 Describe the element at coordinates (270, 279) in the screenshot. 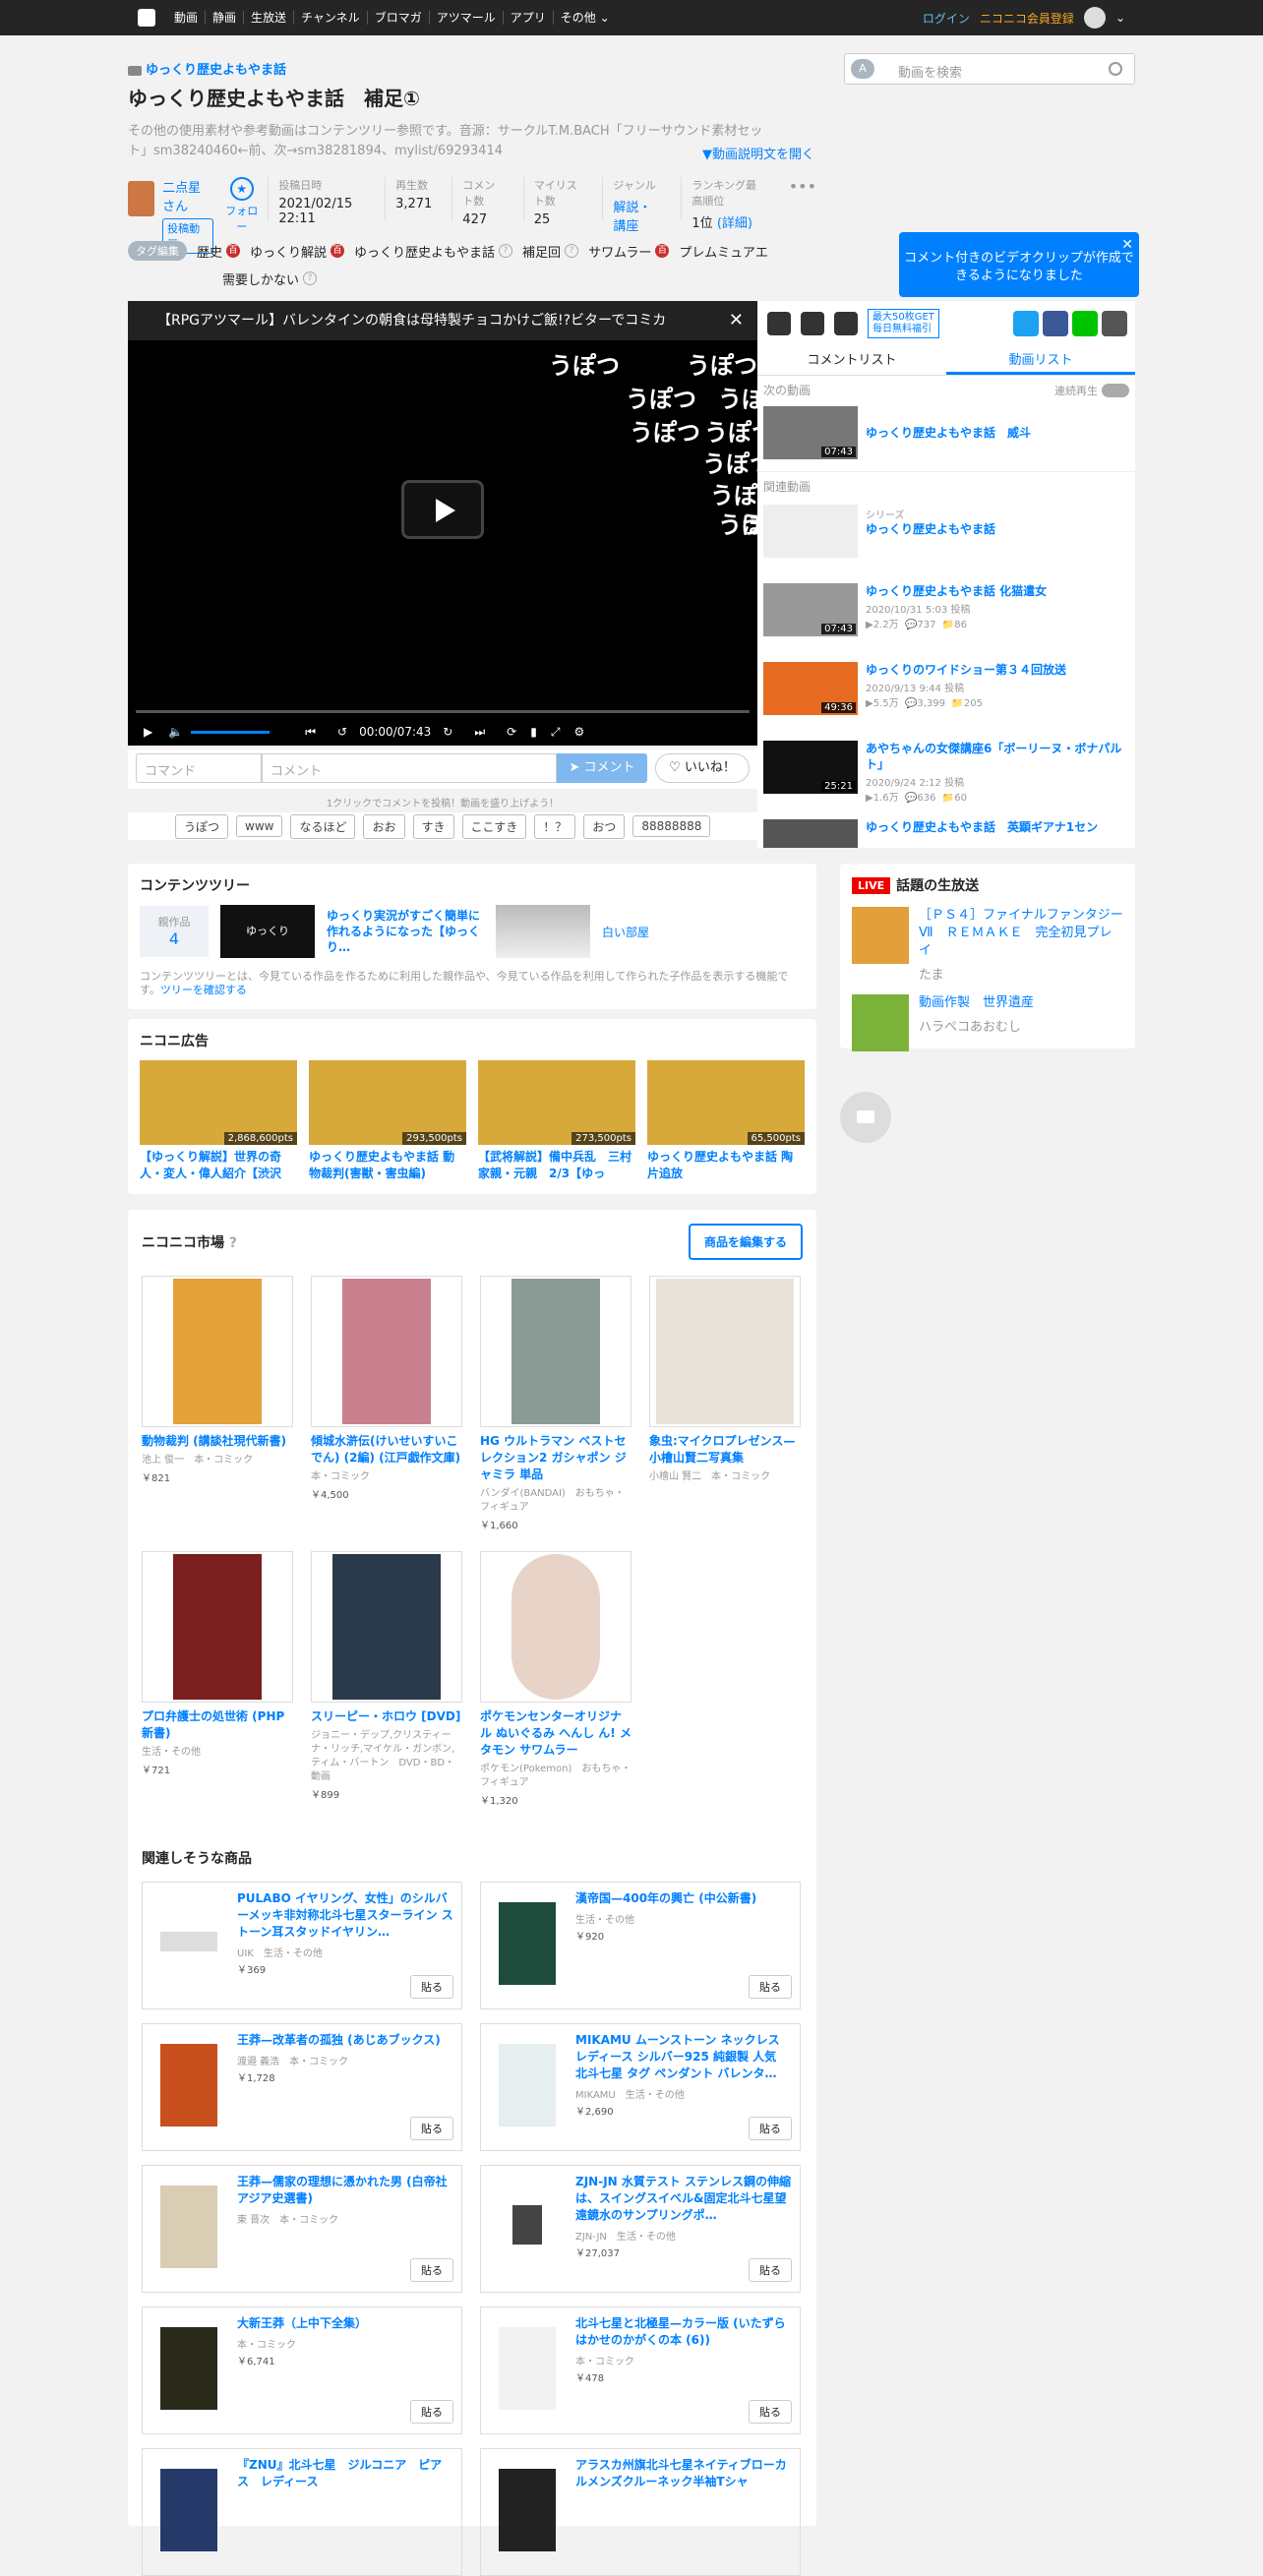

I see `tag-item: 需要しかない?` at that location.